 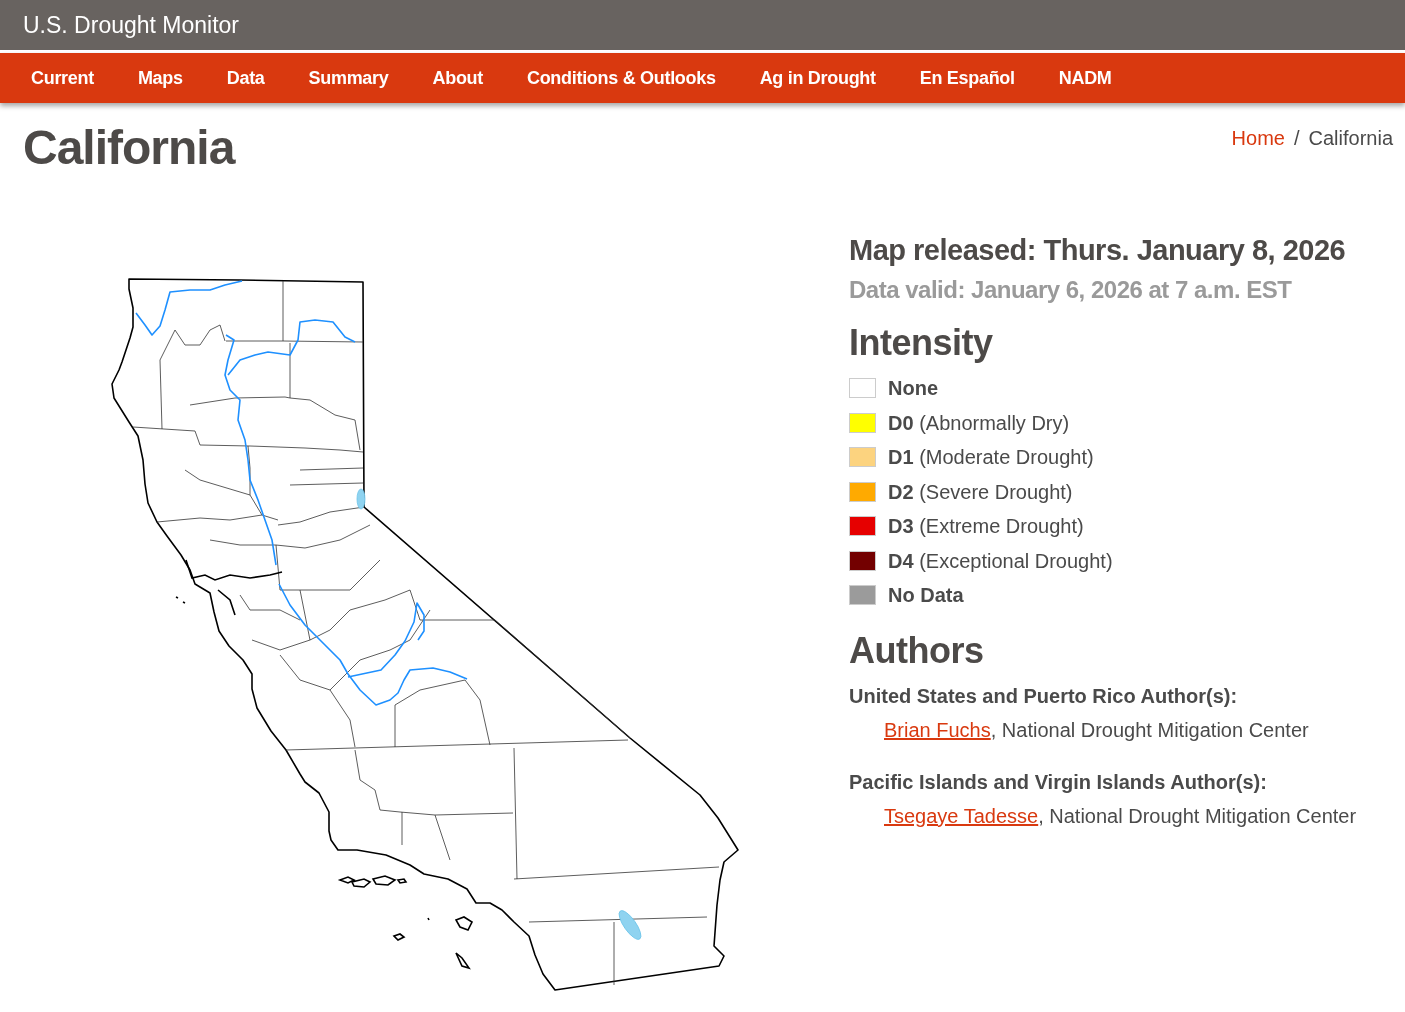 I want to click on legend-label: None, so click(x=913, y=389).